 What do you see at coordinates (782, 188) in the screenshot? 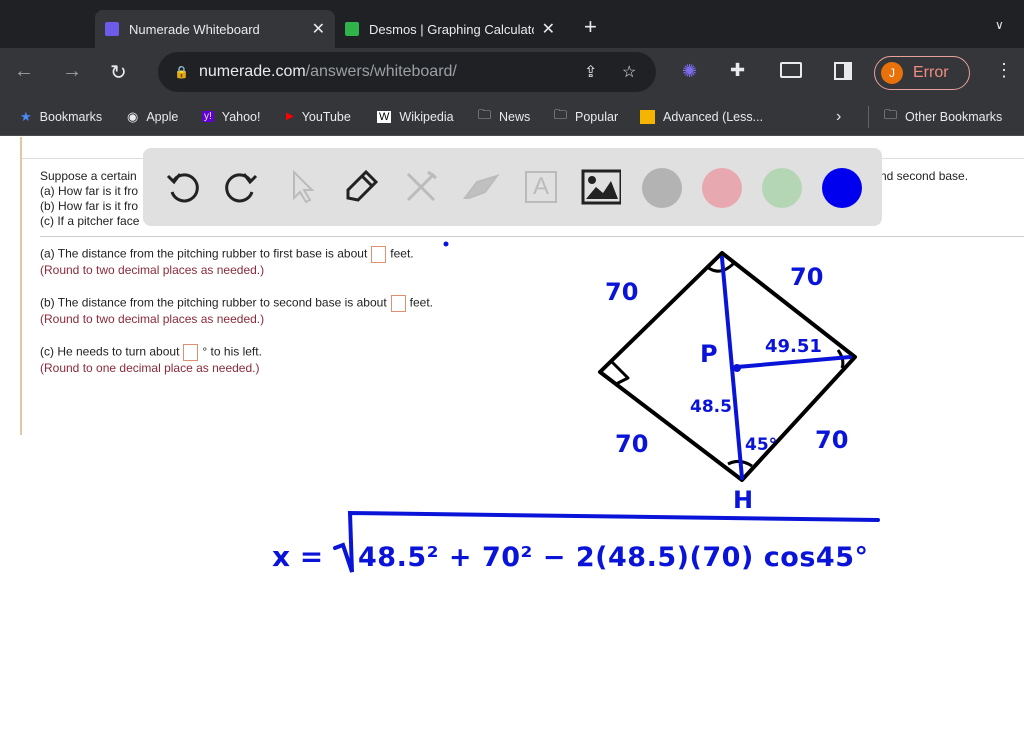
I see `color-green` at bounding box center [782, 188].